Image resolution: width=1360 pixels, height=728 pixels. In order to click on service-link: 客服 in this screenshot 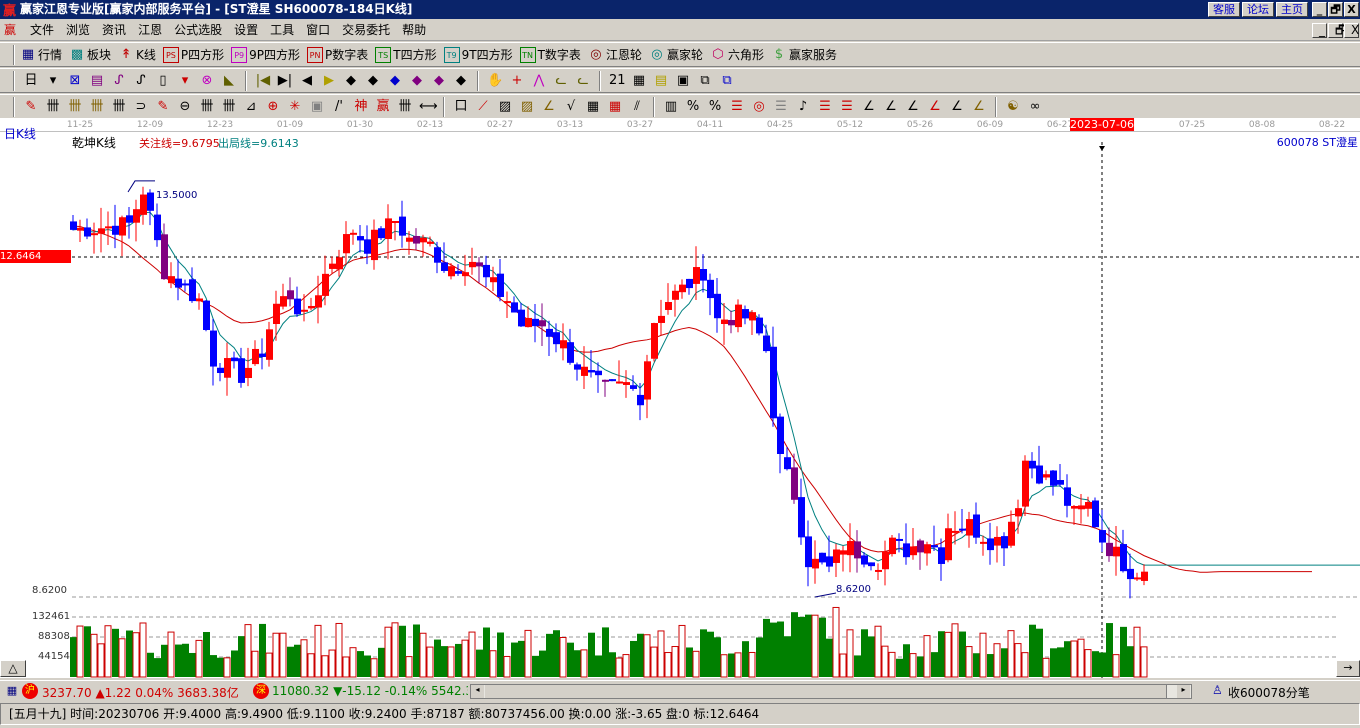, I will do `click(1224, 9)`.